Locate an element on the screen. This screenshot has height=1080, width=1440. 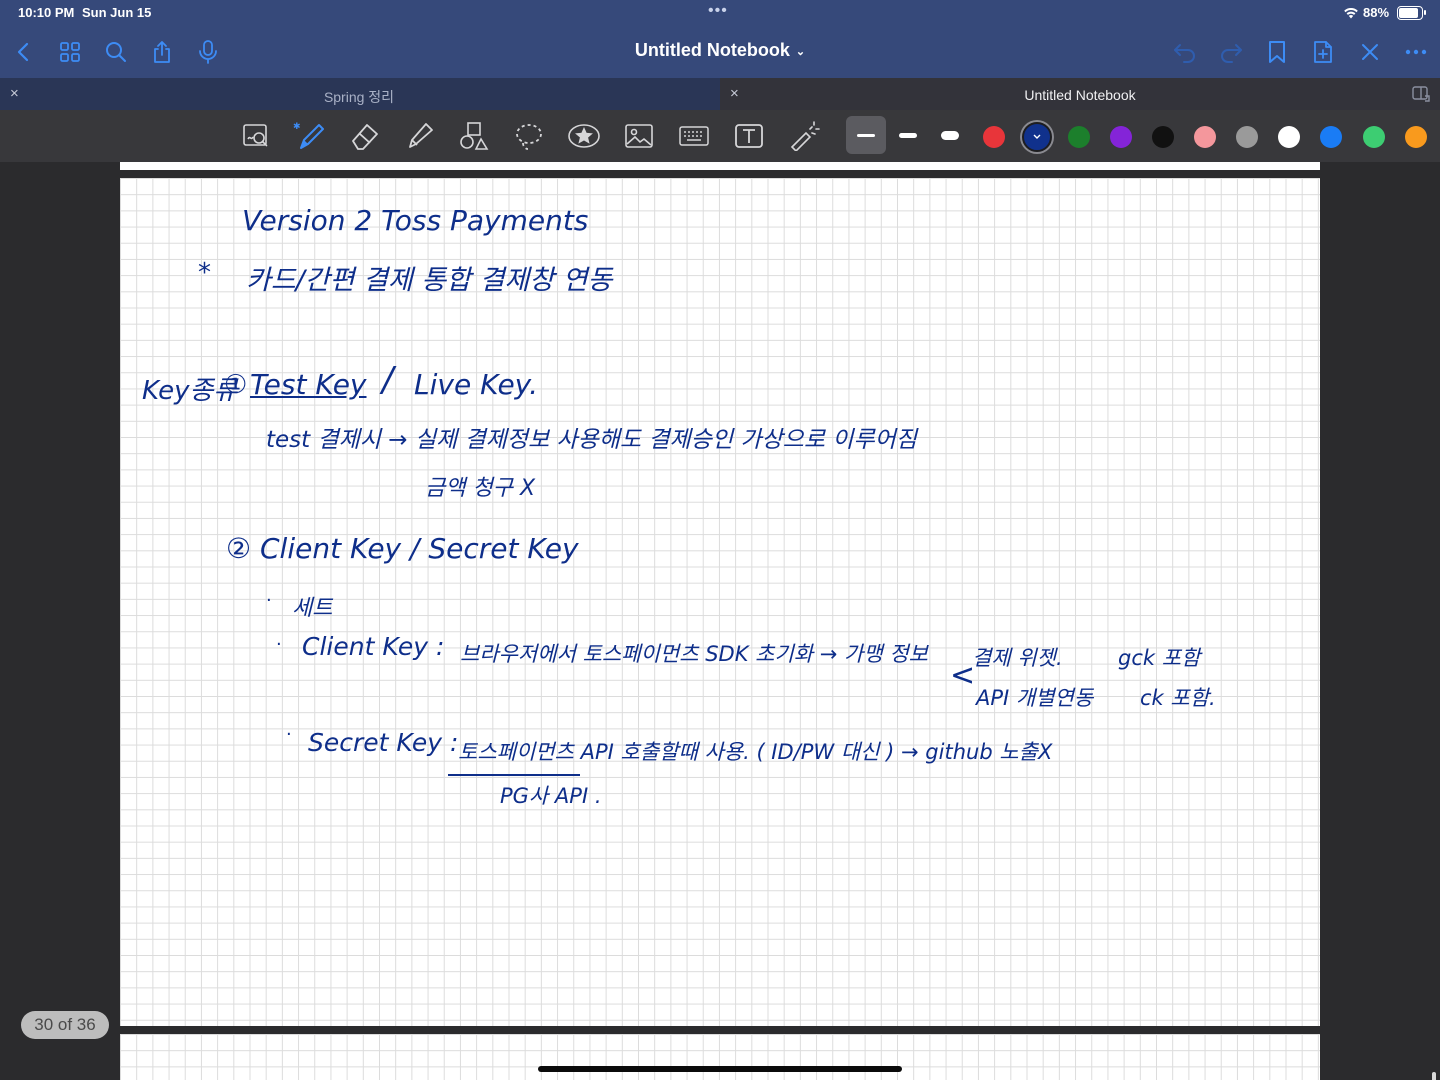
handwriting-line: test 결제시 → 실제 결제정보 사용해도 결제승인 가상으로 이루어짐 is located at coordinates (591, 440).